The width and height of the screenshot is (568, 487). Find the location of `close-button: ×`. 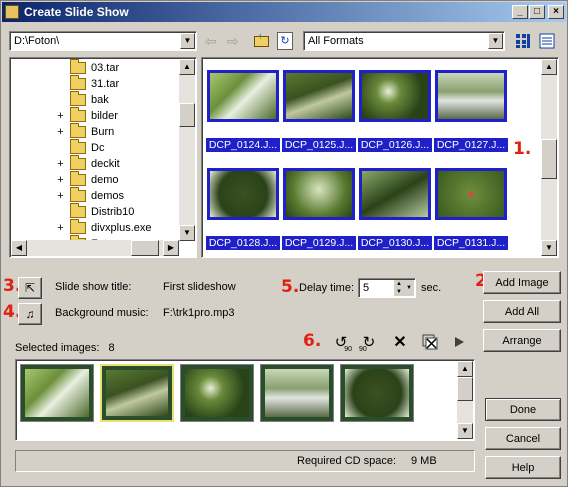

close-button: × is located at coordinates (556, 12).